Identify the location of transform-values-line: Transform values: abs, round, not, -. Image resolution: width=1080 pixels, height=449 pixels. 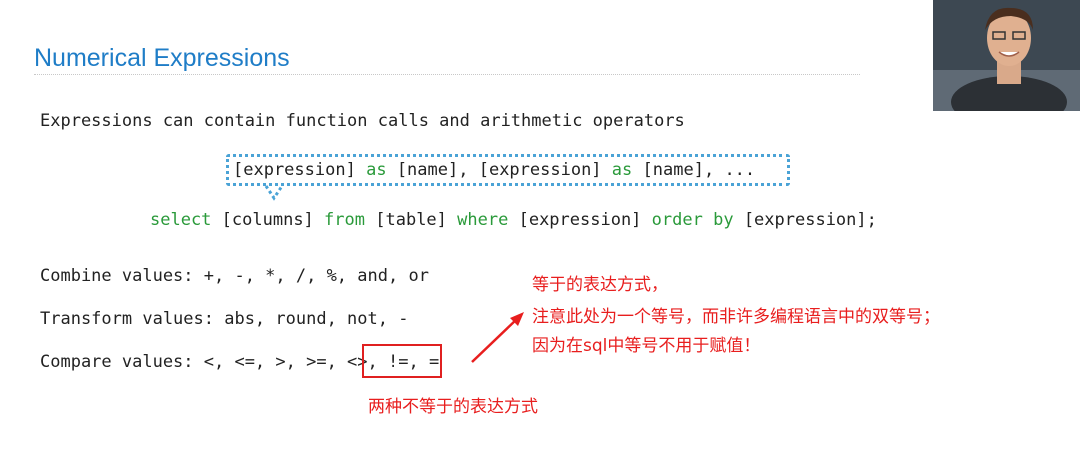
(224, 319).